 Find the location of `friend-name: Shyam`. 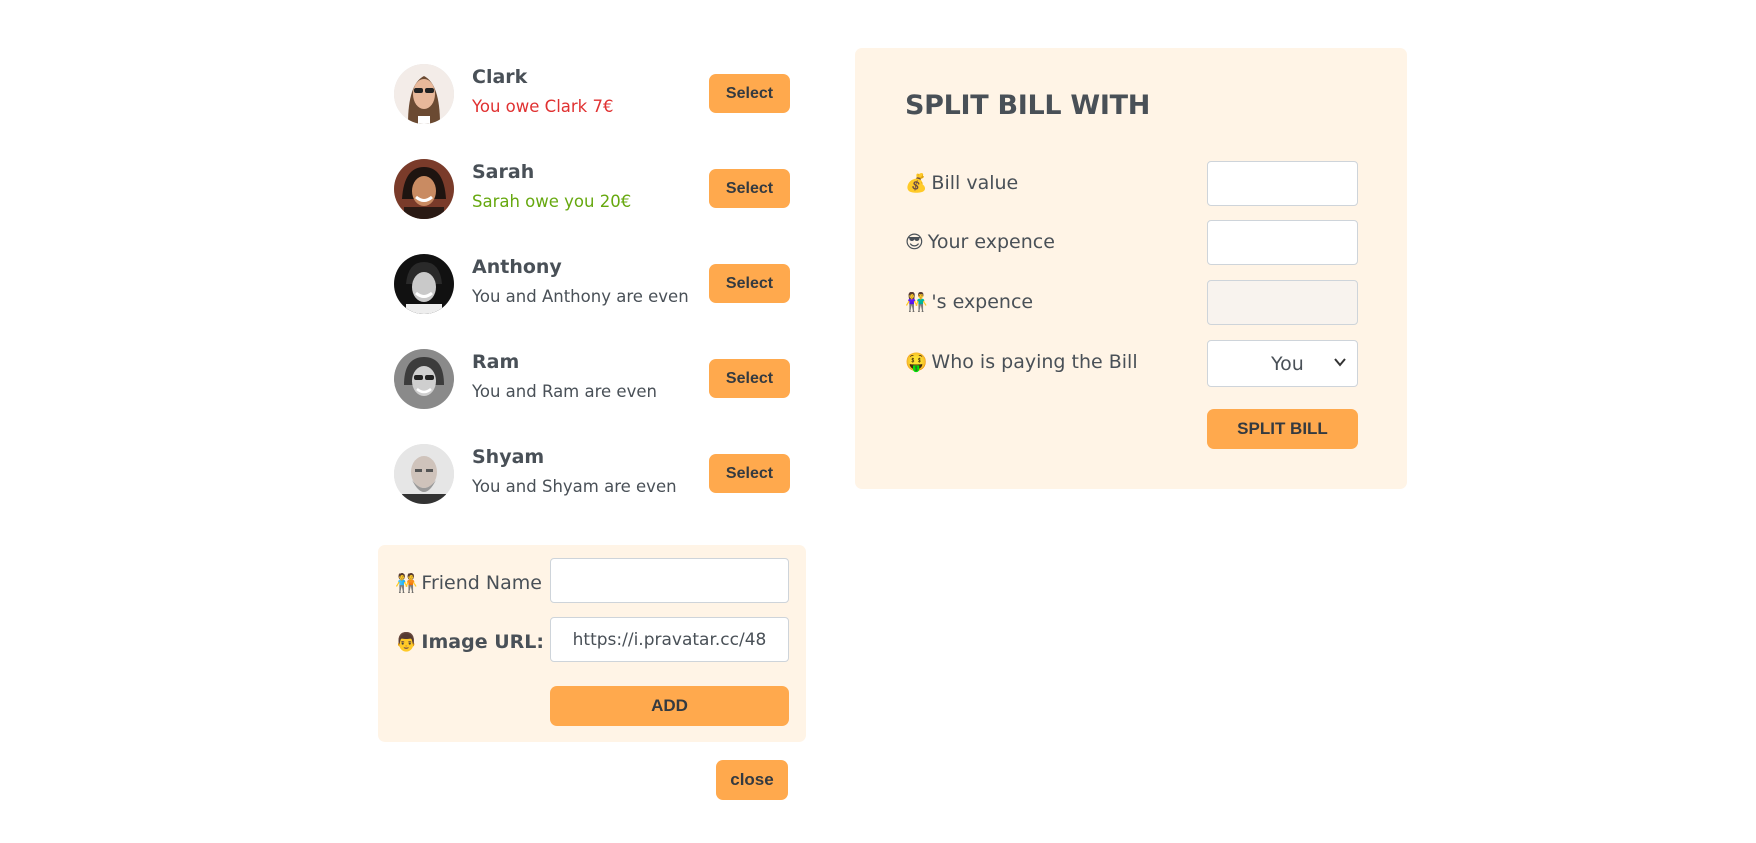

friend-name: Shyam is located at coordinates (508, 457).